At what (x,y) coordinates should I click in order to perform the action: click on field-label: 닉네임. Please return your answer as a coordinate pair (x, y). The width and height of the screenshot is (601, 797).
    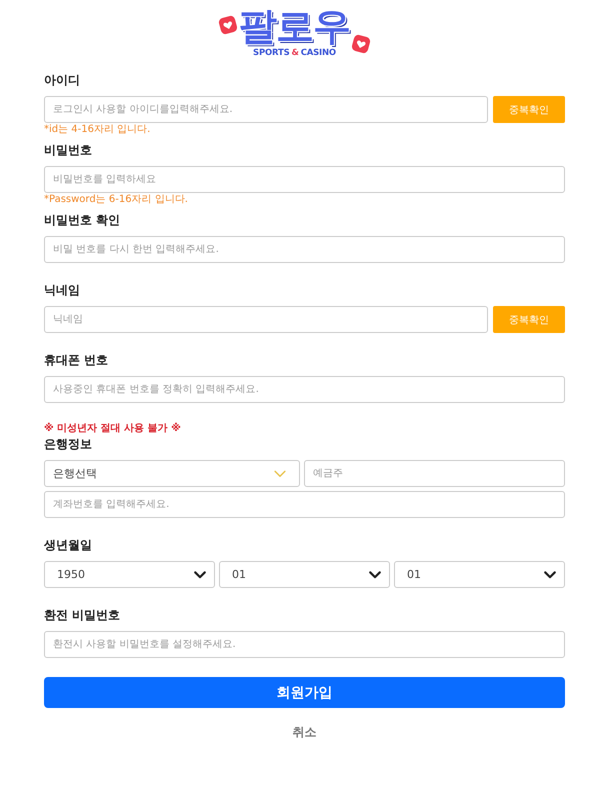
    Looking at the image, I should click on (62, 290).